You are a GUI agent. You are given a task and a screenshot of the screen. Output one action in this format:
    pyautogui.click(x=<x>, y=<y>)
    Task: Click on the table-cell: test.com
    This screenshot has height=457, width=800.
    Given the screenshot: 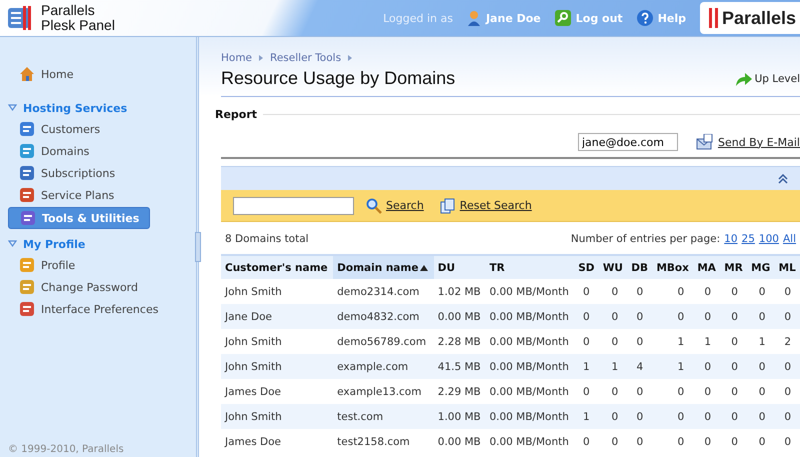 What is the action you would take?
    pyautogui.click(x=383, y=416)
    